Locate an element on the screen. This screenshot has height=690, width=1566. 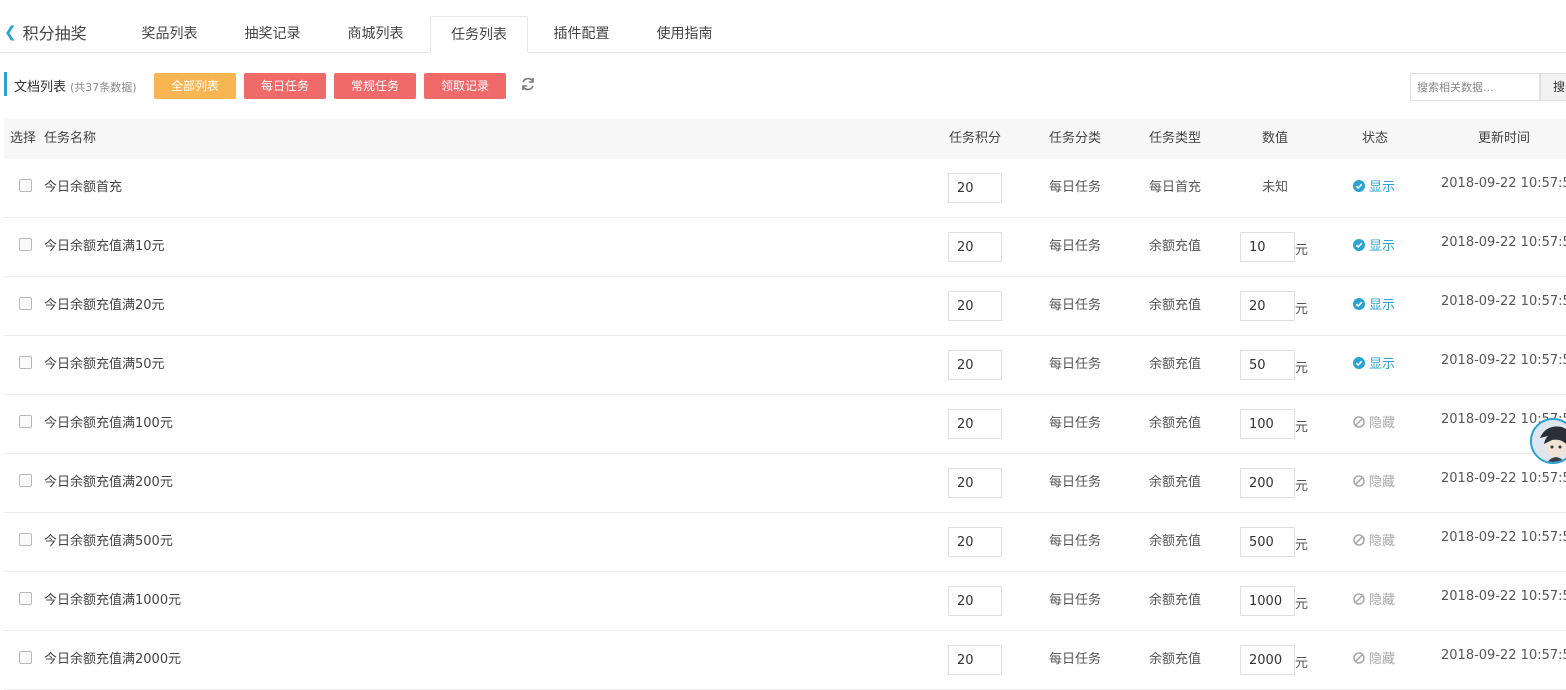
tab-draw-records: 抽奖记录 is located at coordinates (272, 34).